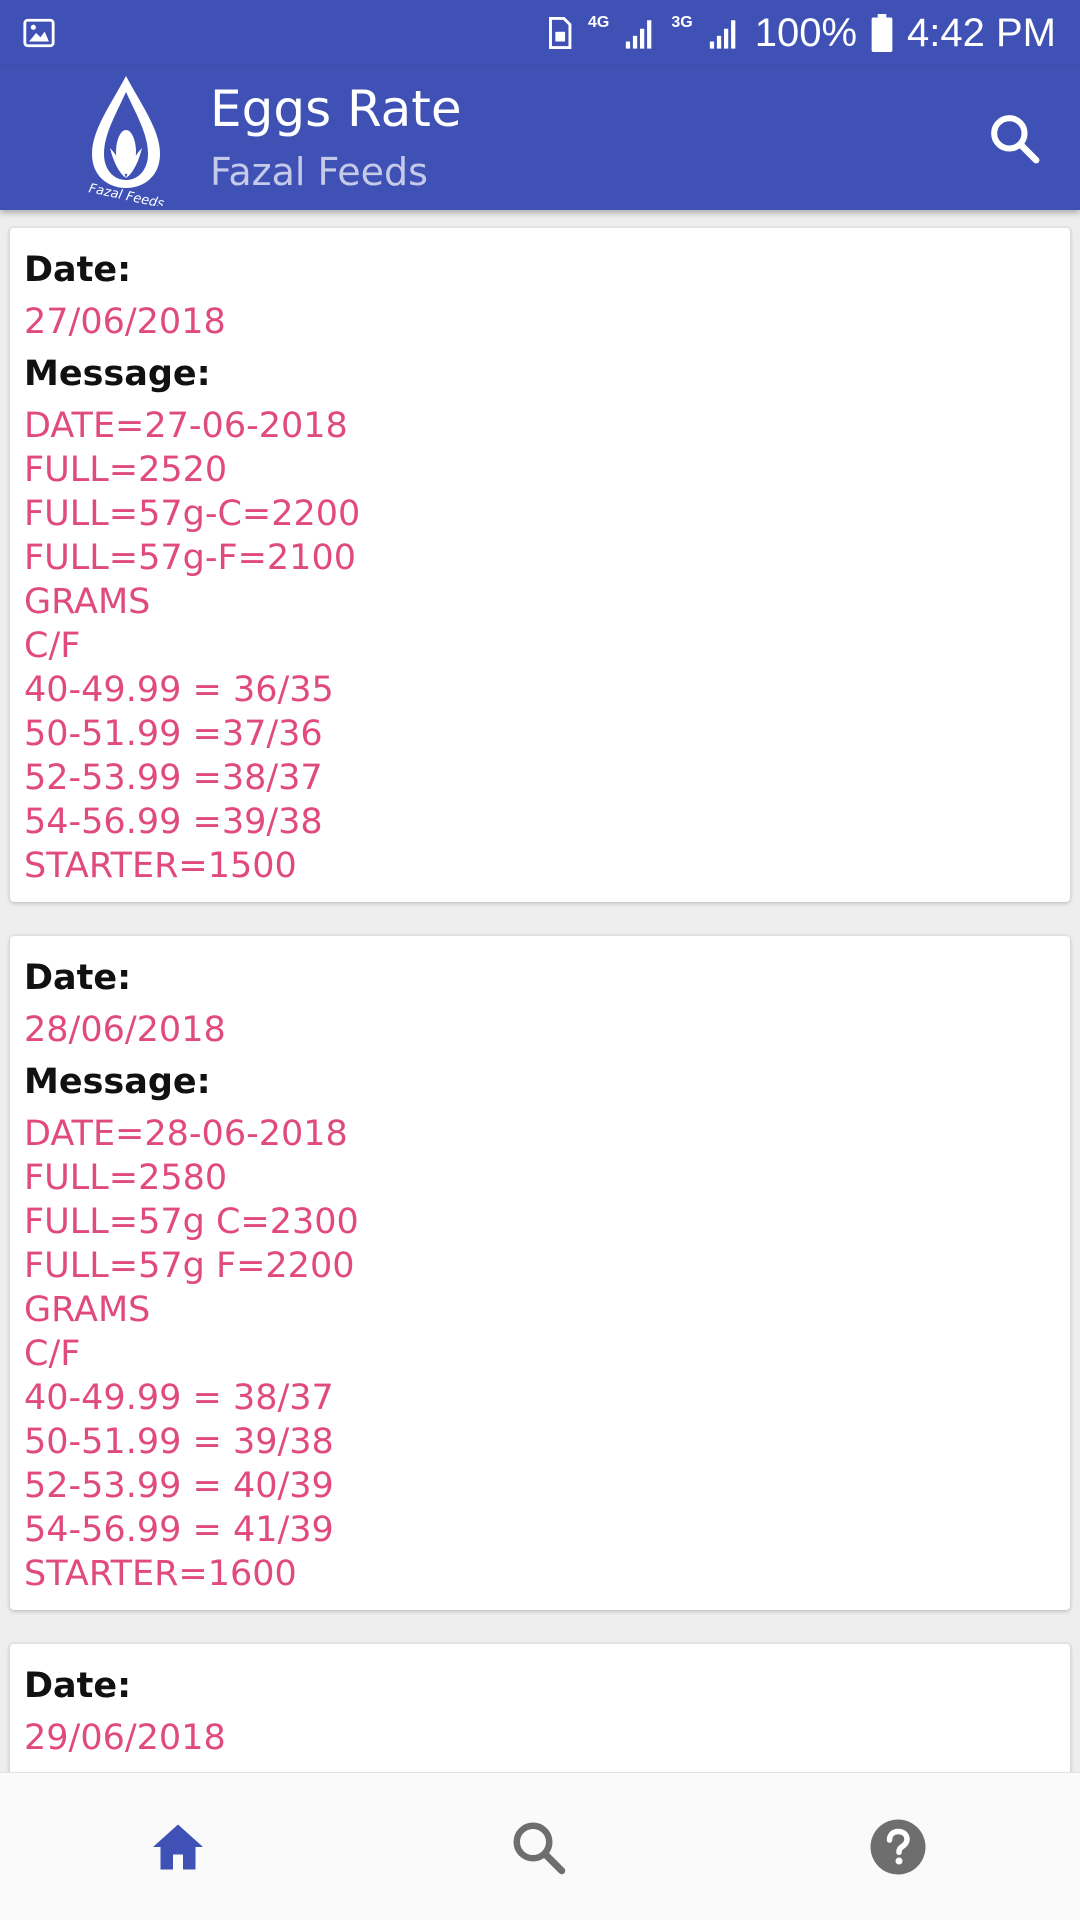 The width and height of the screenshot is (1080, 1920). What do you see at coordinates (560, 33) in the screenshot?
I see `sim-icon` at bounding box center [560, 33].